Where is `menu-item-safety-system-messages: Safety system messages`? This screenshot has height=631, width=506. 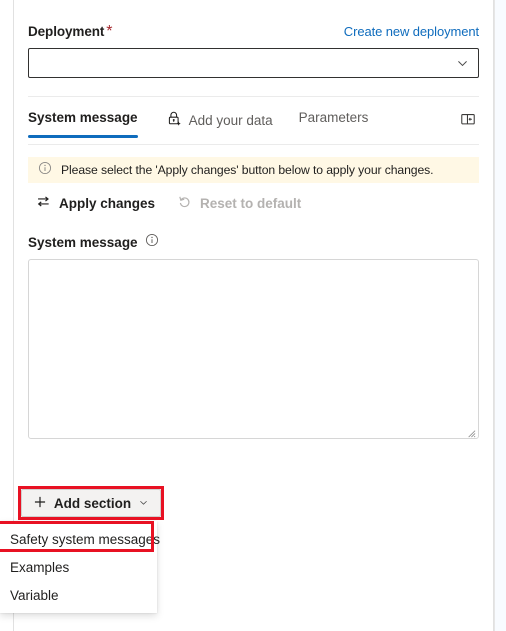 menu-item-safety-system-messages: Safety system messages is located at coordinates (80, 539).